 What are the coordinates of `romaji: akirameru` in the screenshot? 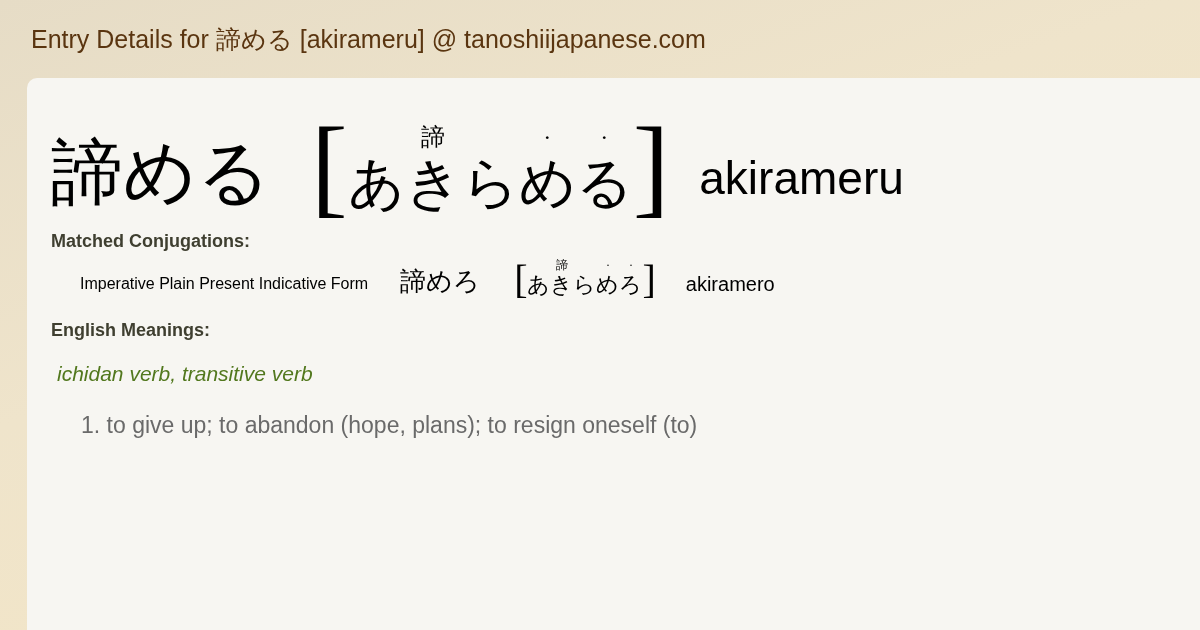 It's located at (801, 178).